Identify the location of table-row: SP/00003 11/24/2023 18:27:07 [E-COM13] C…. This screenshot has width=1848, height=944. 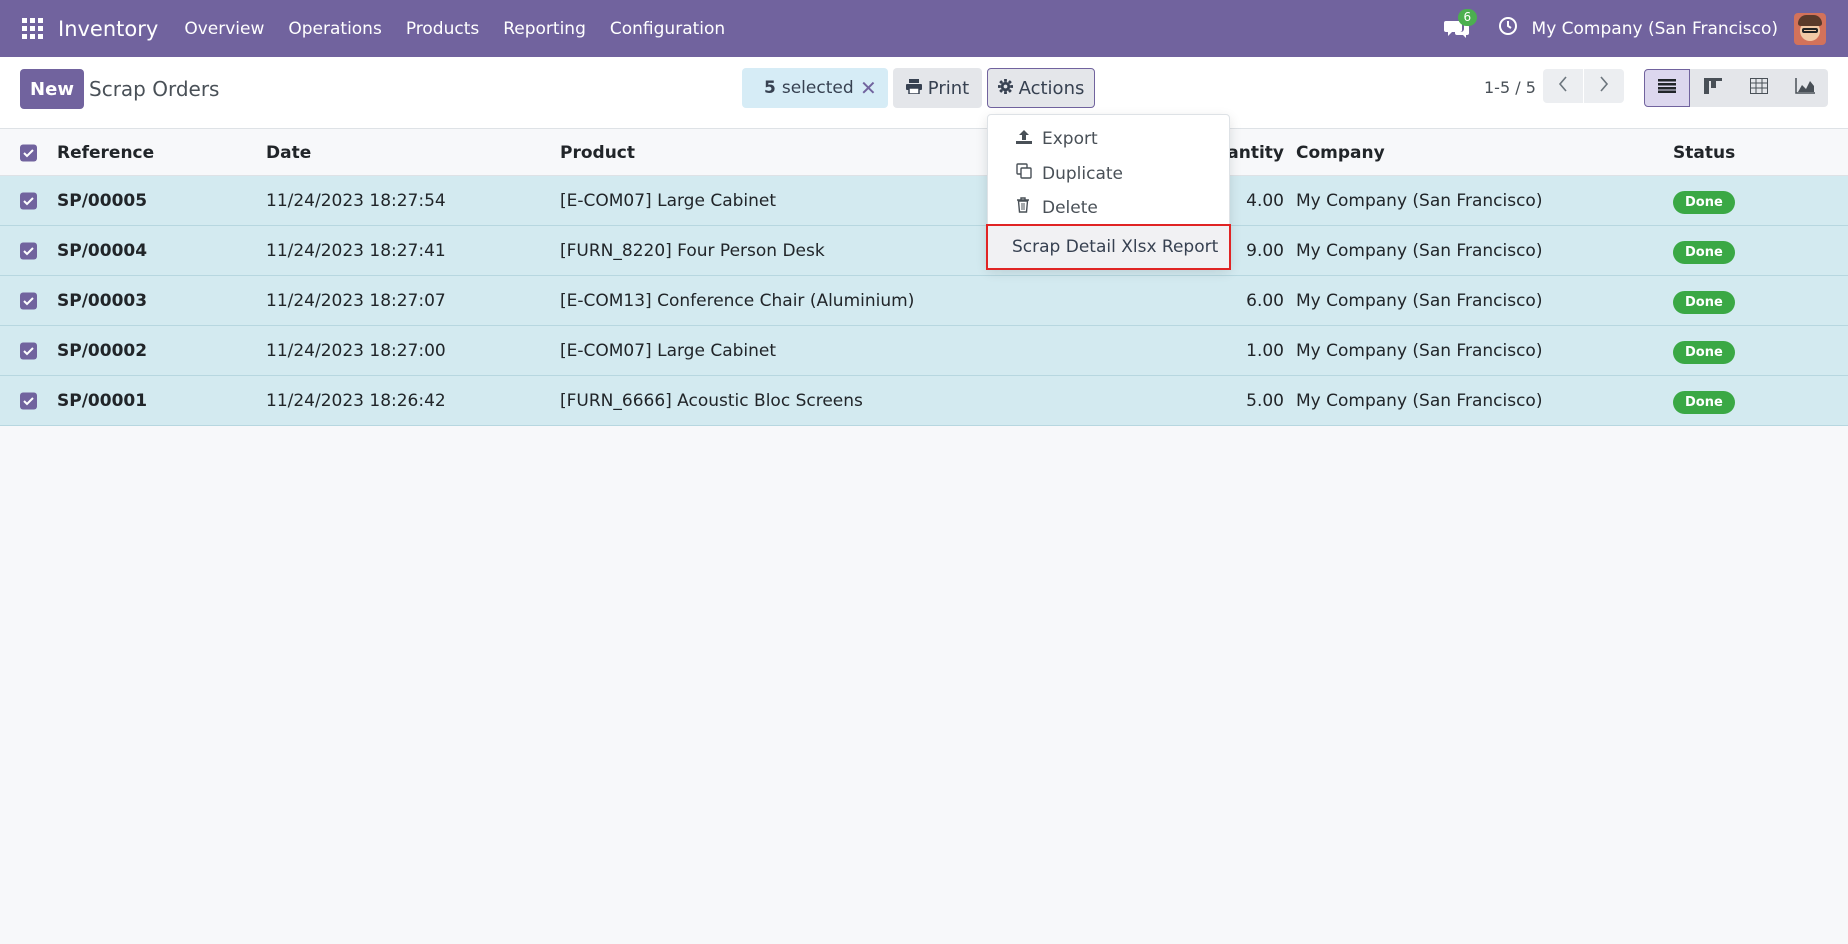
(924, 301).